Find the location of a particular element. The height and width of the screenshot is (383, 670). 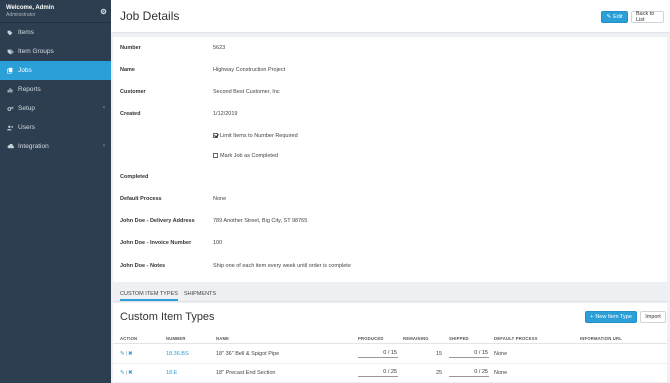

detail-value: Second Best Customer, Inc is located at coordinates (246, 92).